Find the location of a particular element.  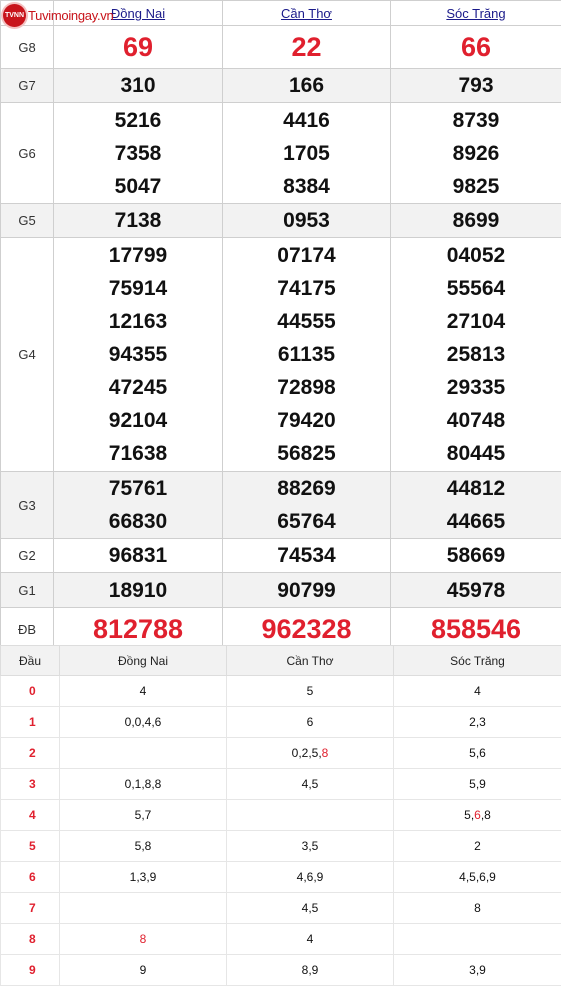

loto-cell: 5,9 is located at coordinates (477, 784).